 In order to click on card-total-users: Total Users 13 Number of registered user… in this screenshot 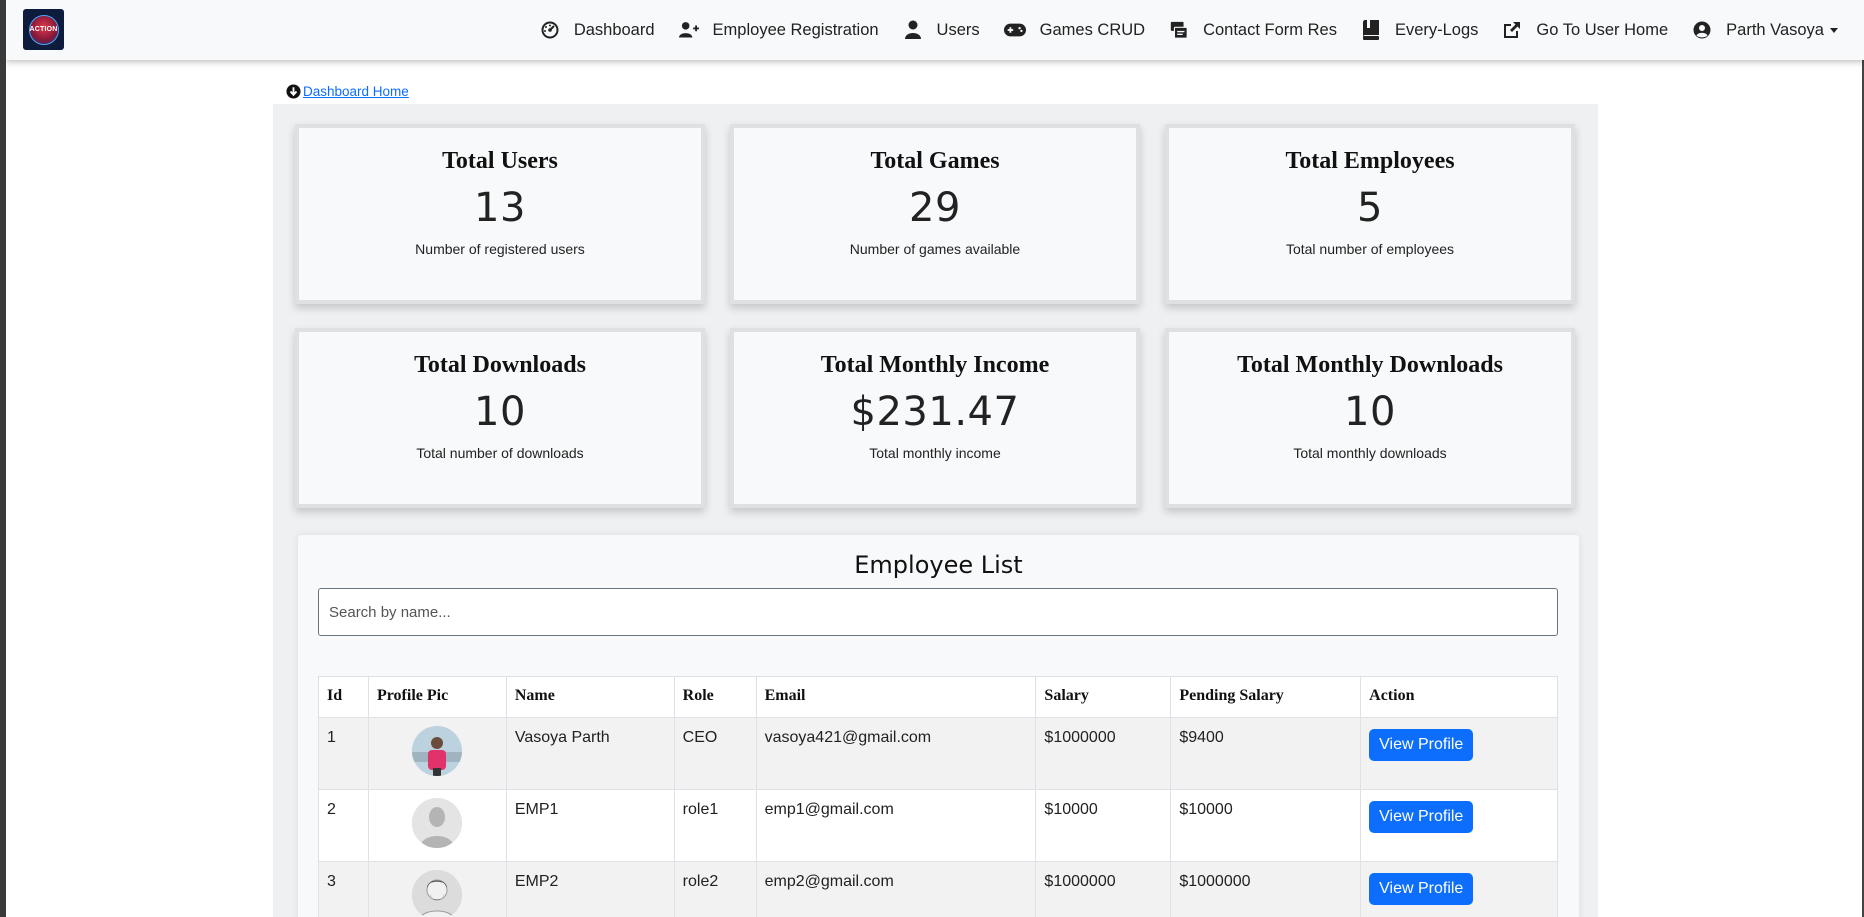, I will do `click(500, 214)`.